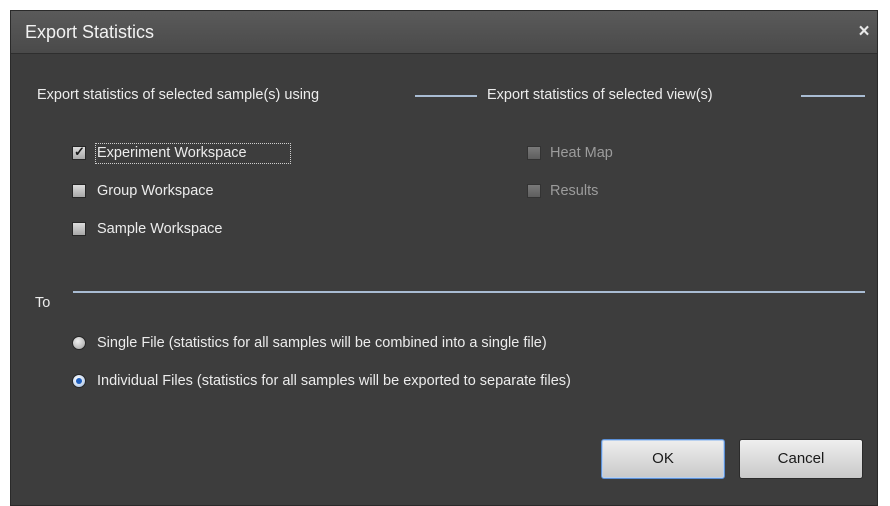 The width and height of the screenshot is (890, 506). I want to click on views-section-rule, so click(833, 96).